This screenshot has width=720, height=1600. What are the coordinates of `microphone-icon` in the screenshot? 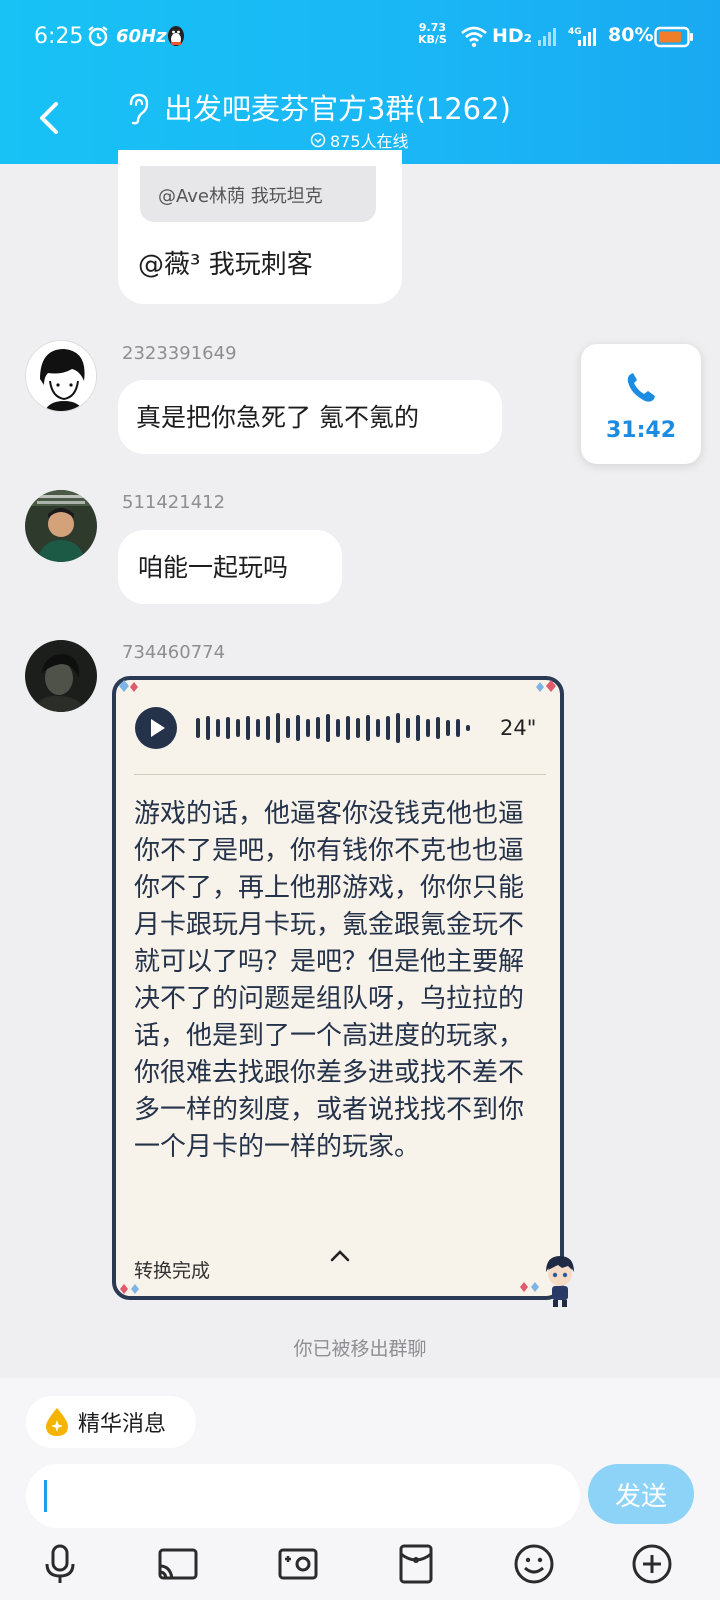 It's located at (60, 1564).